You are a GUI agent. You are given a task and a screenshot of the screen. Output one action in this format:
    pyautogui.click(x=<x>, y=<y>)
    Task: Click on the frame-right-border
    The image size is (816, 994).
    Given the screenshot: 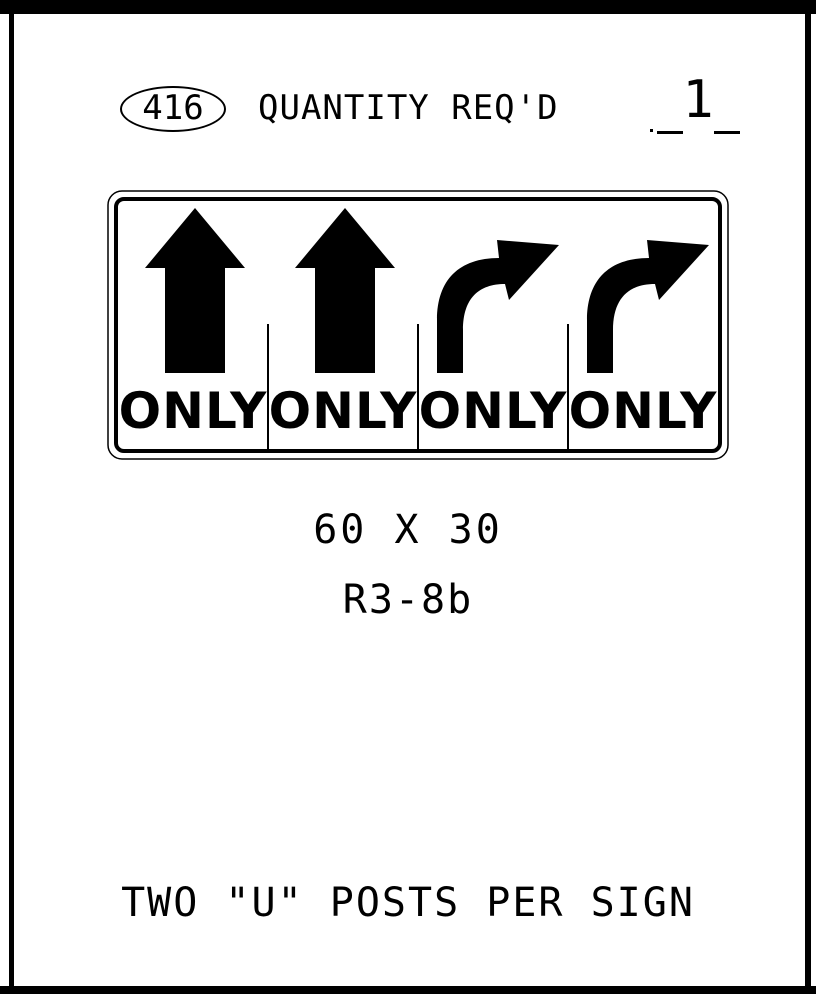 What is the action you would take?
    pyautogui.click(x=808, y=497)
    